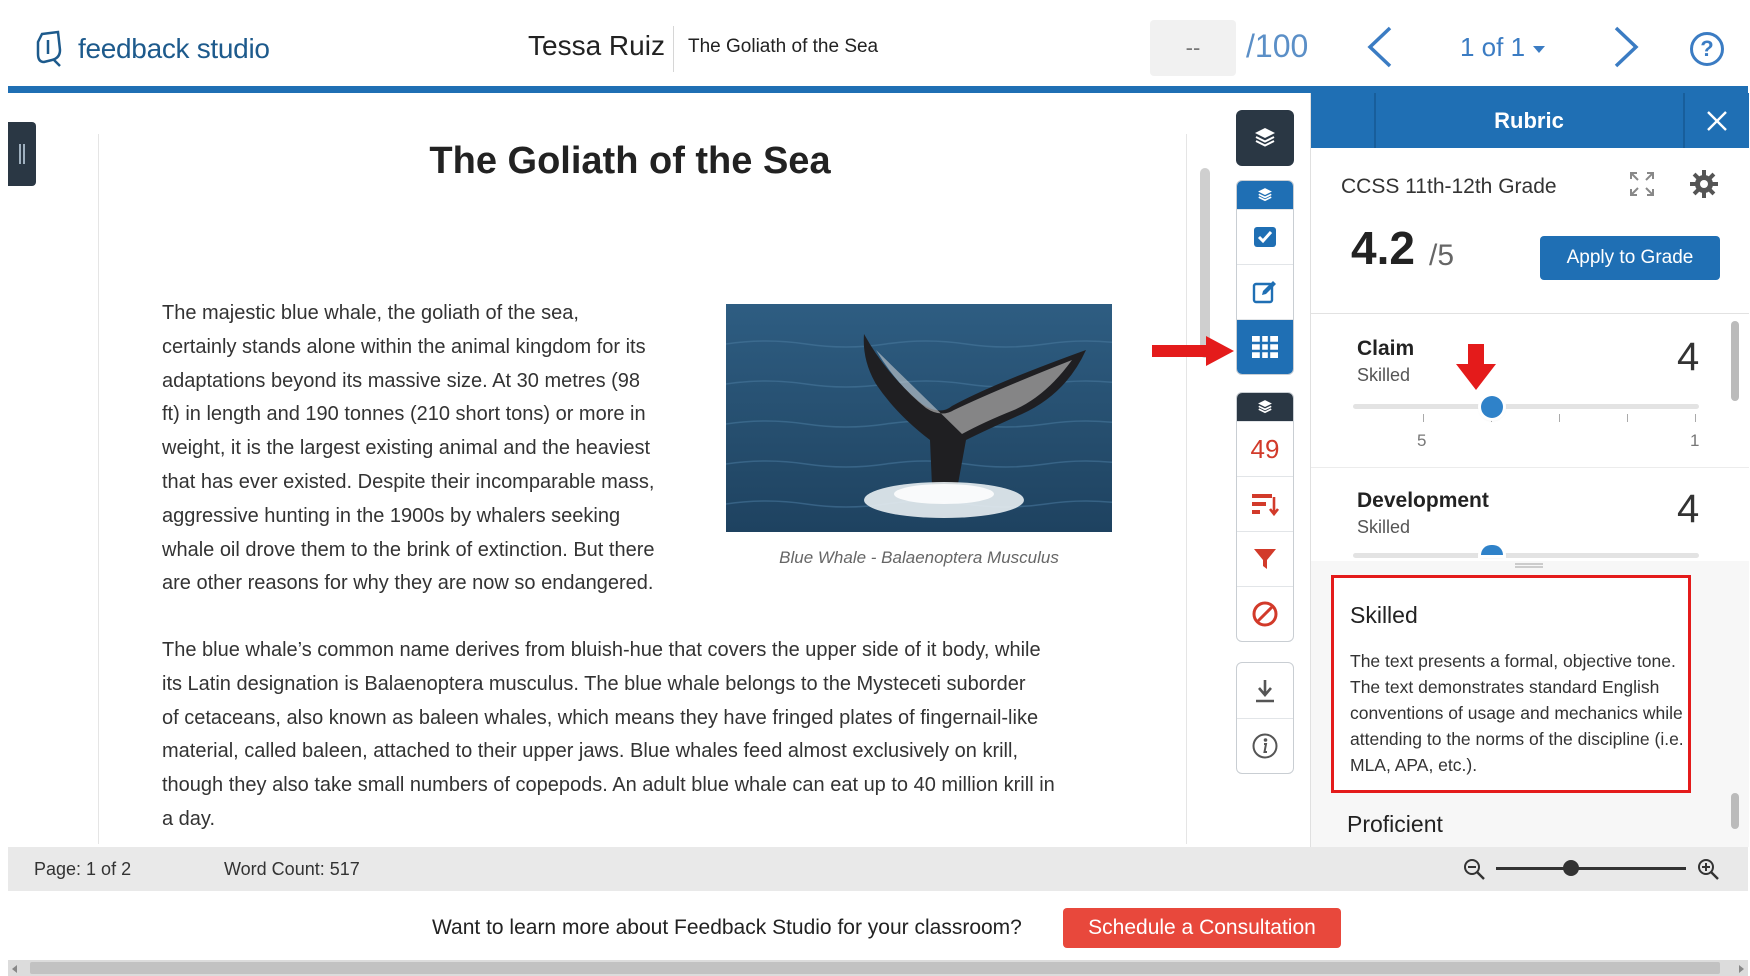 The width and height of the screenshot is (1750, 976). I want to click on info-button, so click(1265, 745).